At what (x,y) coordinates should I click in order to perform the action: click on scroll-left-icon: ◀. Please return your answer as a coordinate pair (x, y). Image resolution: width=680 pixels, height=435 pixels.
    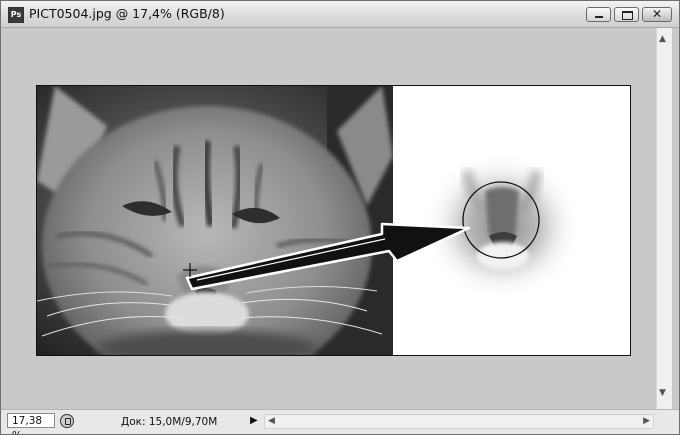
    Looking at the image, I should click on (271, 421).